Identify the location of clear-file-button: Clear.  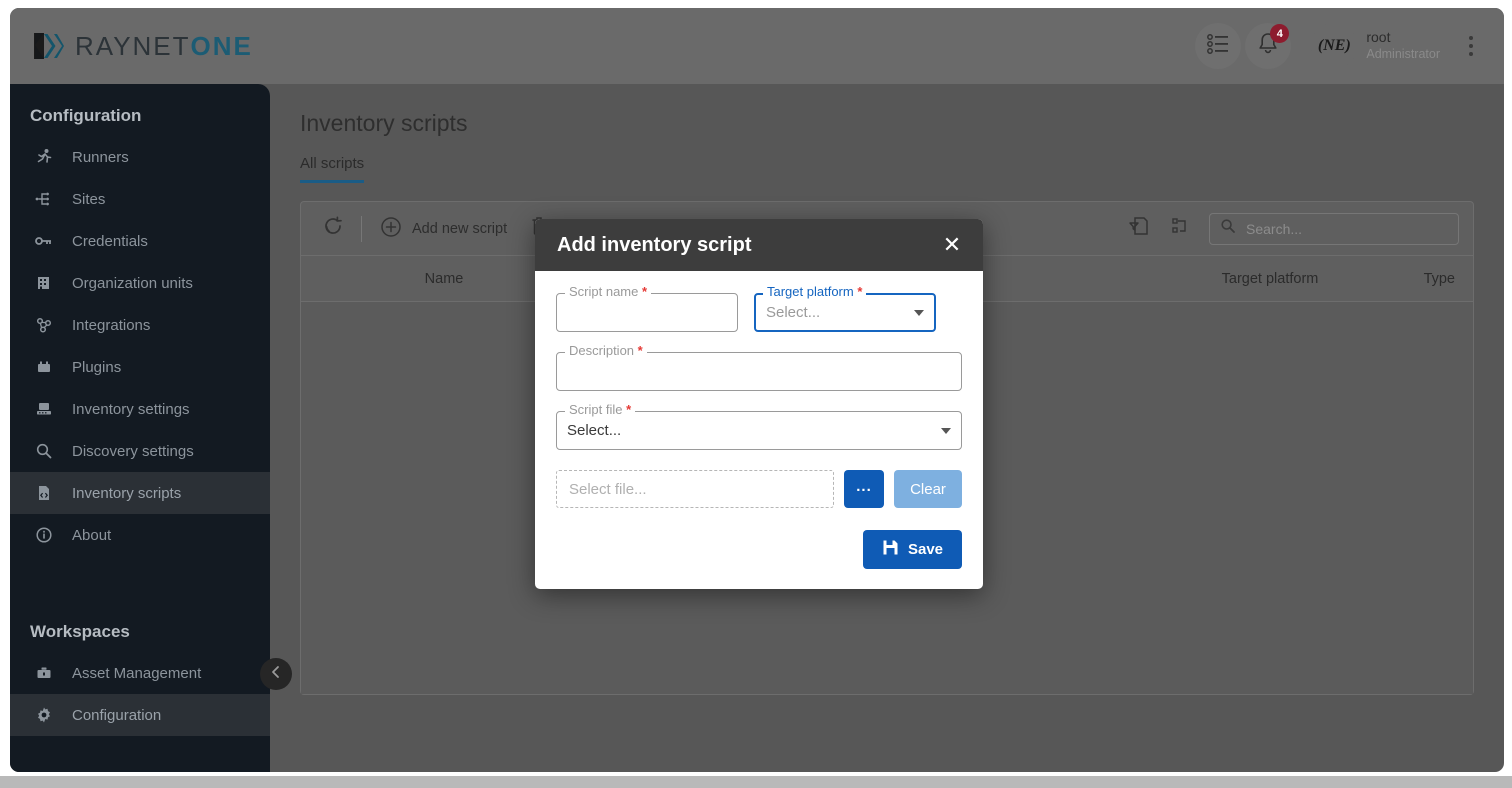
(928, 489).